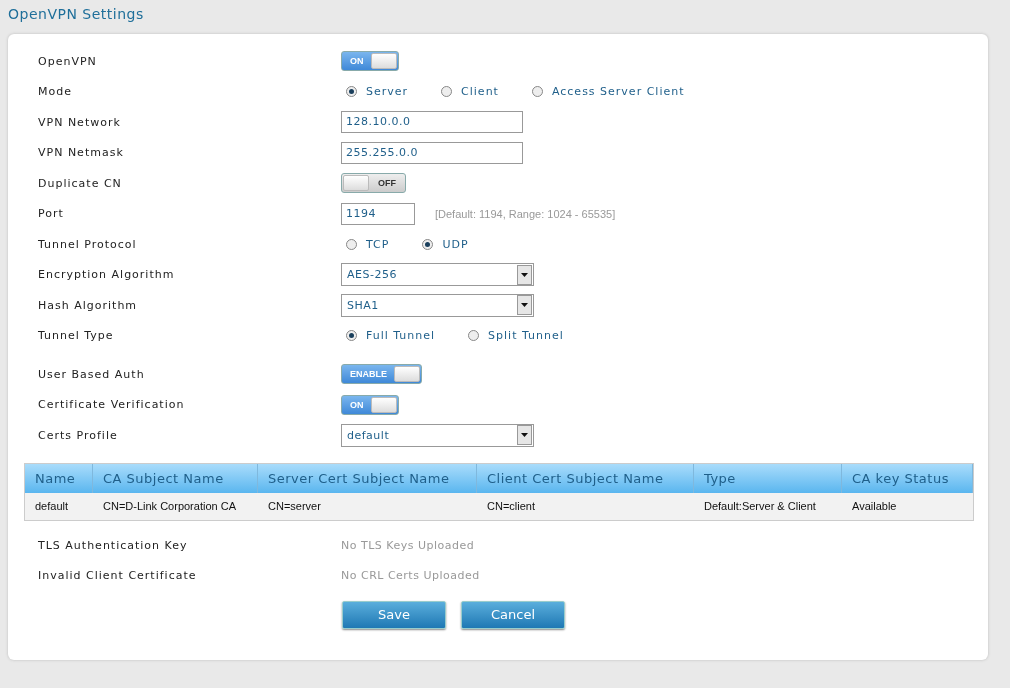  Describe the element at coordinates (470, 92) in the screenshot. I see `radio-option: Client` at that location.